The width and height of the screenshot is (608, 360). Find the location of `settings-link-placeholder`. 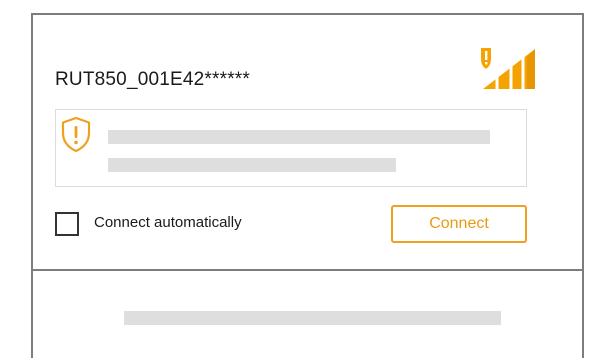

settings-link-placeholder is located at coordinates (312, 318).